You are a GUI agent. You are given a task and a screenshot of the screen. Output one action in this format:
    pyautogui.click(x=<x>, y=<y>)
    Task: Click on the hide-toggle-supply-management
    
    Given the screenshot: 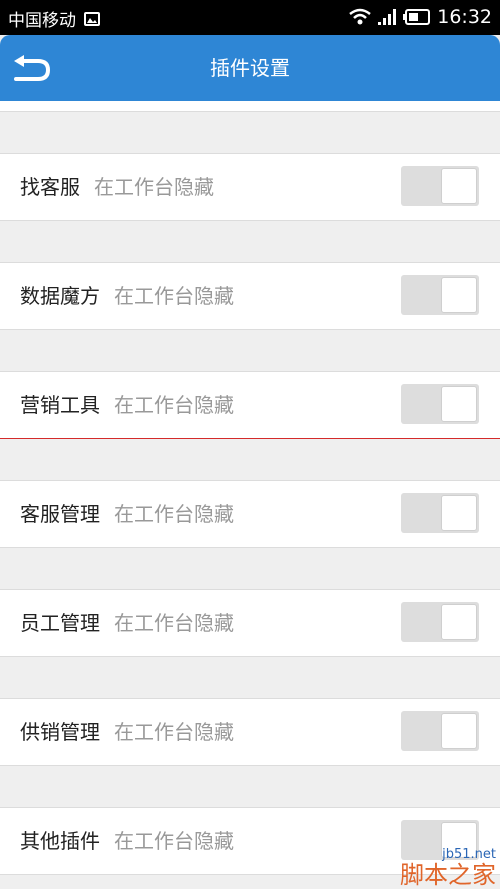 What is the action you would take?
    pyautogui.click(x=440, y=731)
    